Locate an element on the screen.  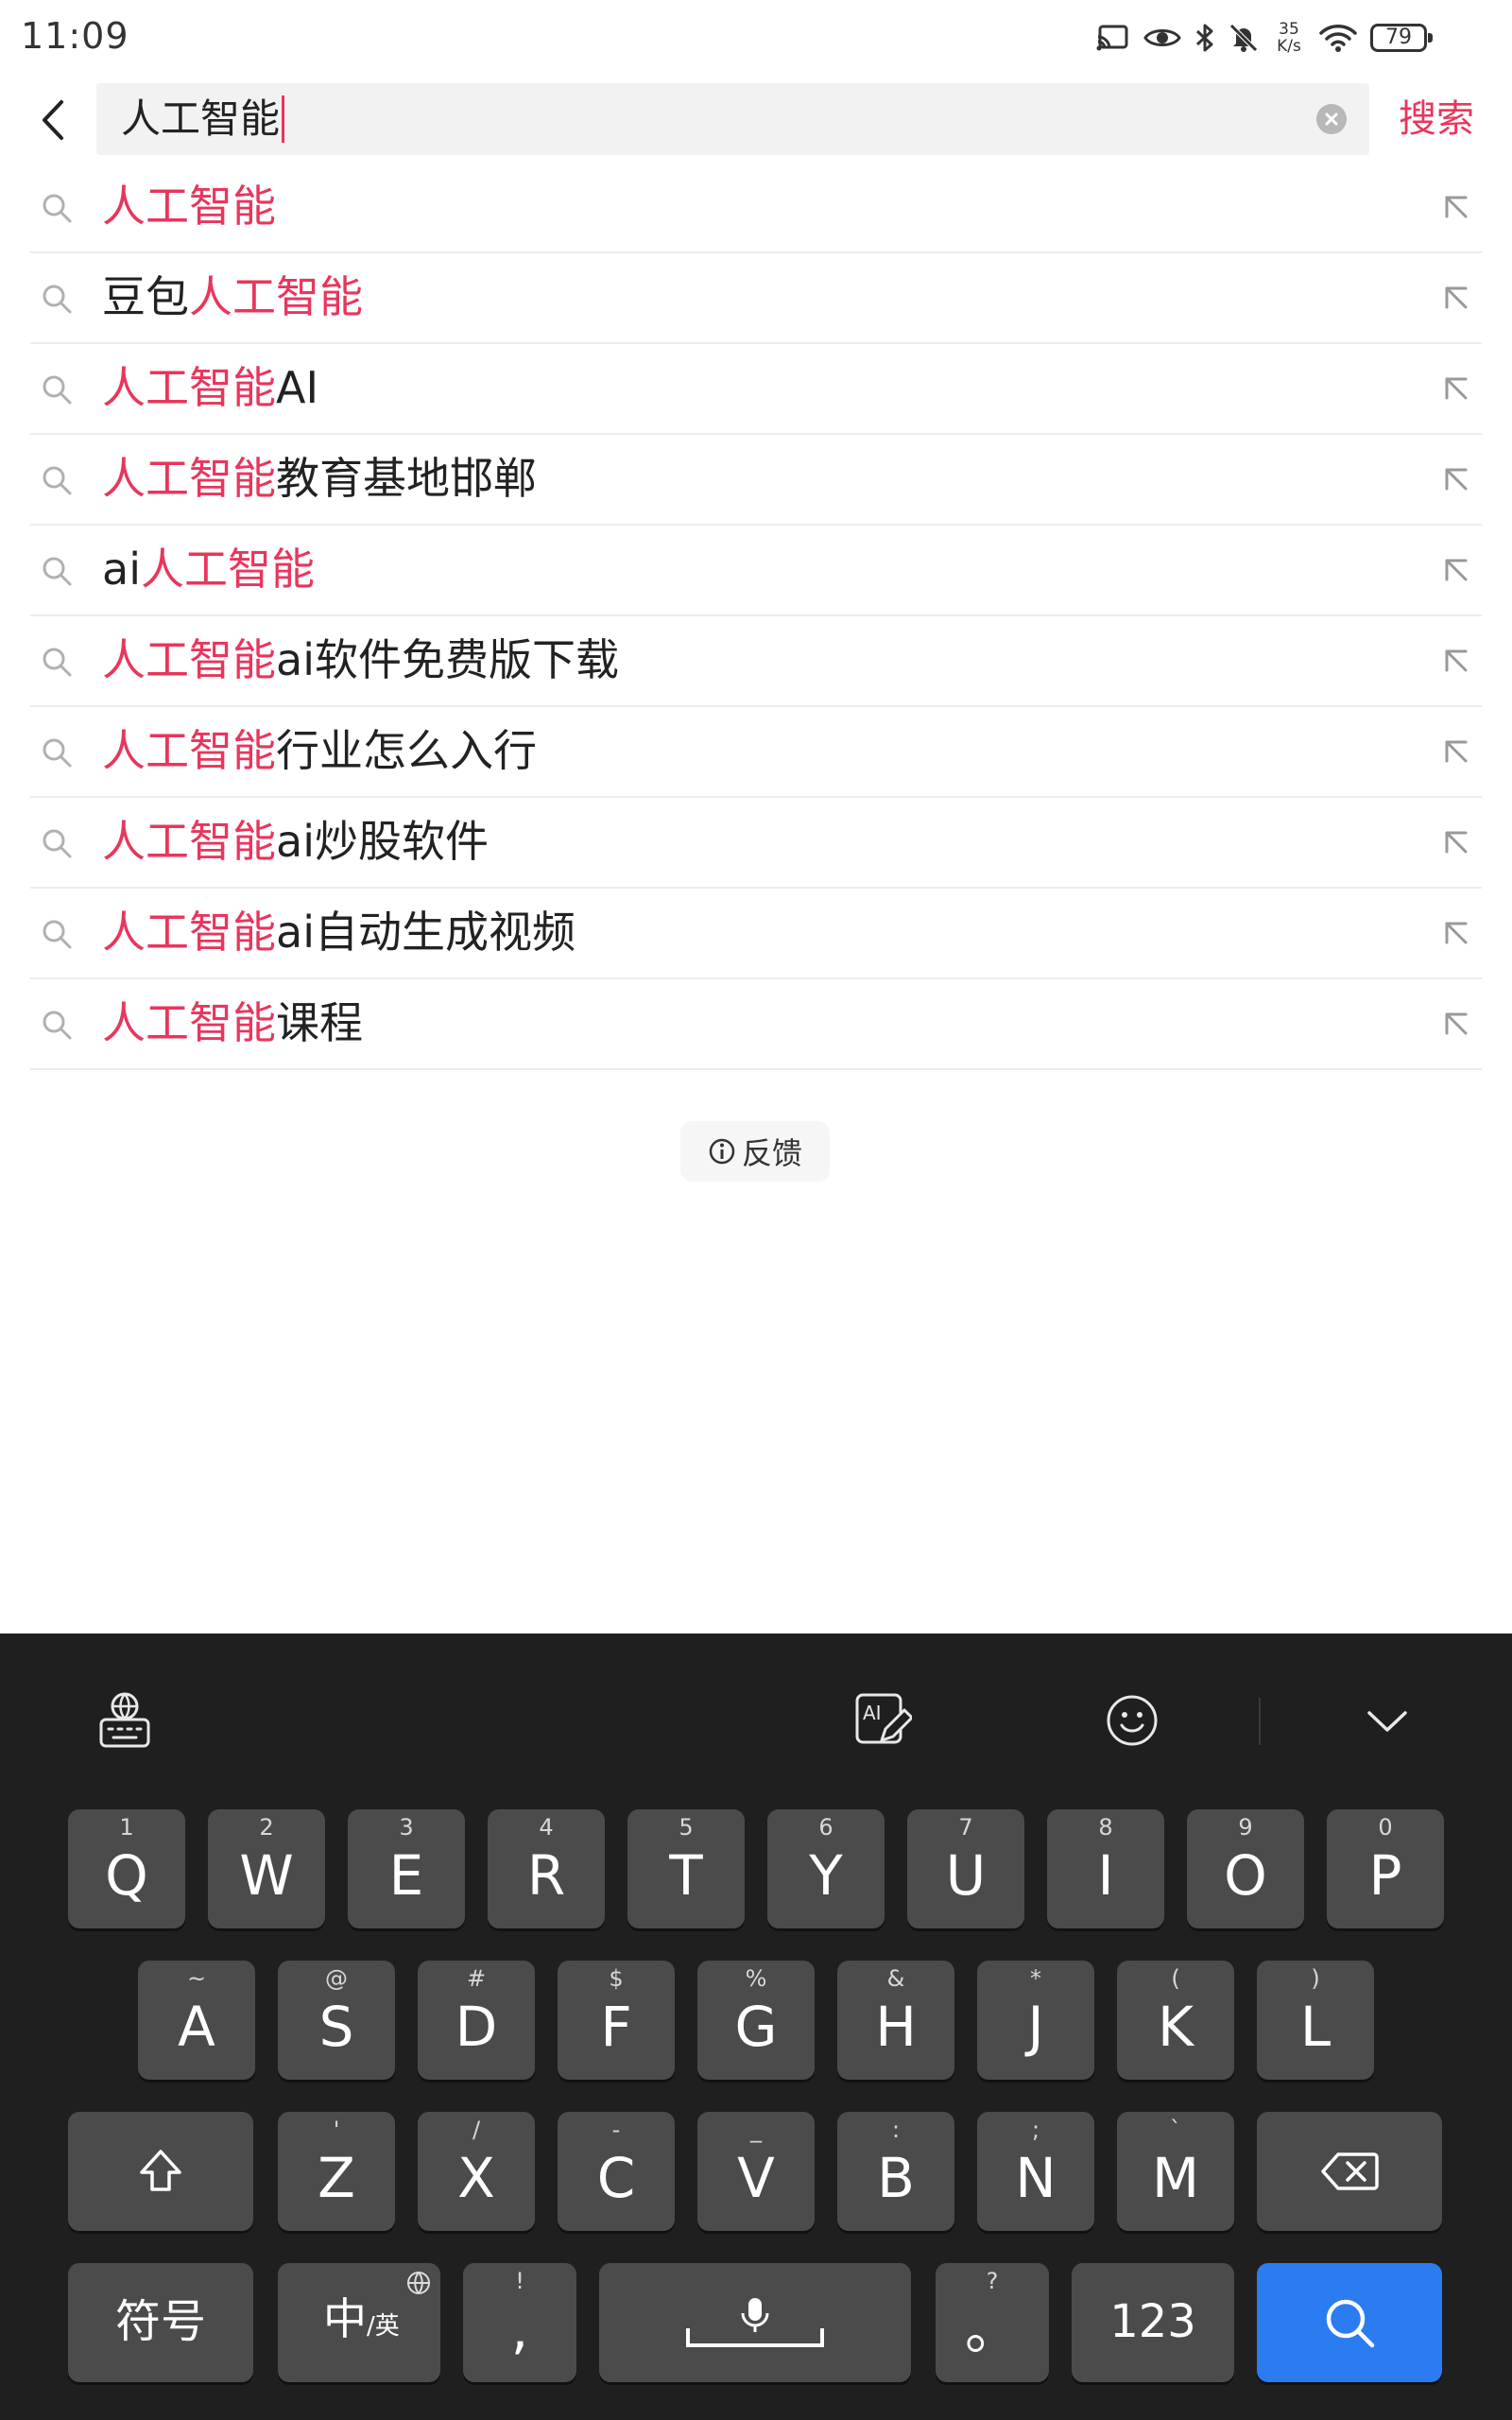
key-x: / X is located at coordinates (476, 2171).